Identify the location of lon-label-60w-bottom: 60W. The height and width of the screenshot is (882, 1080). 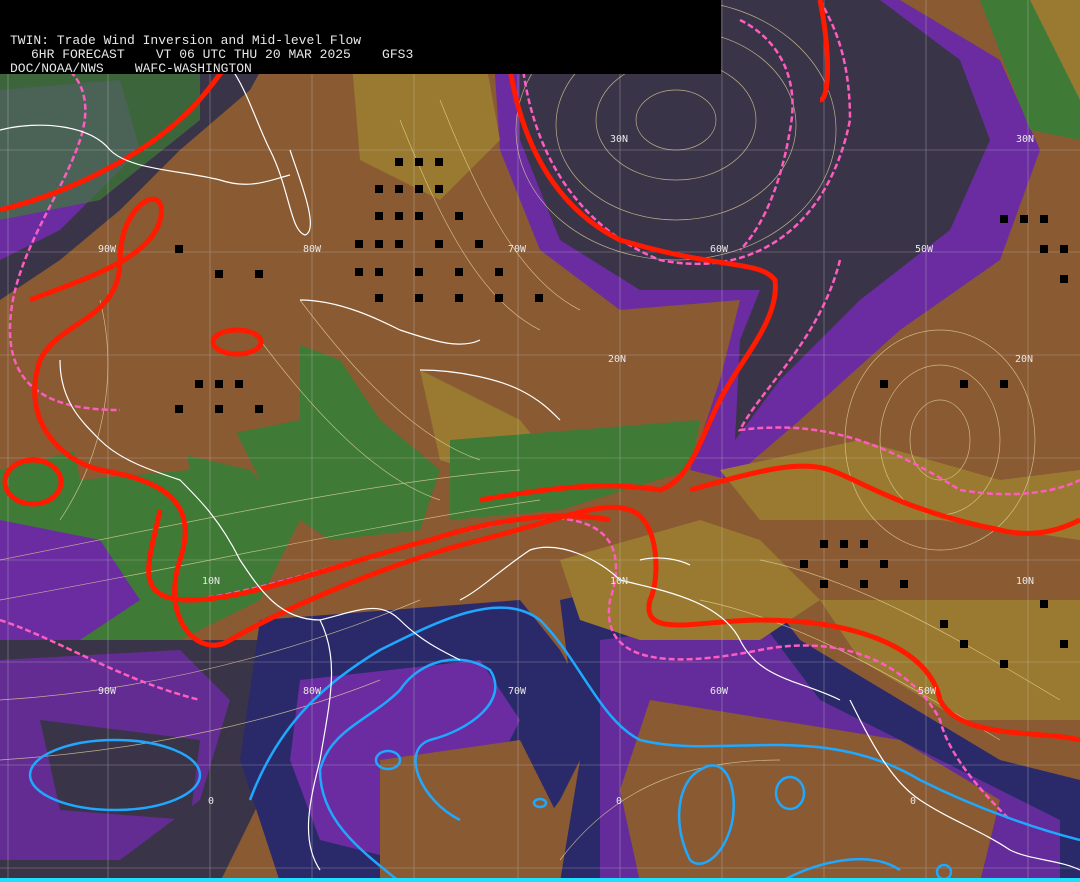
(719, 691).